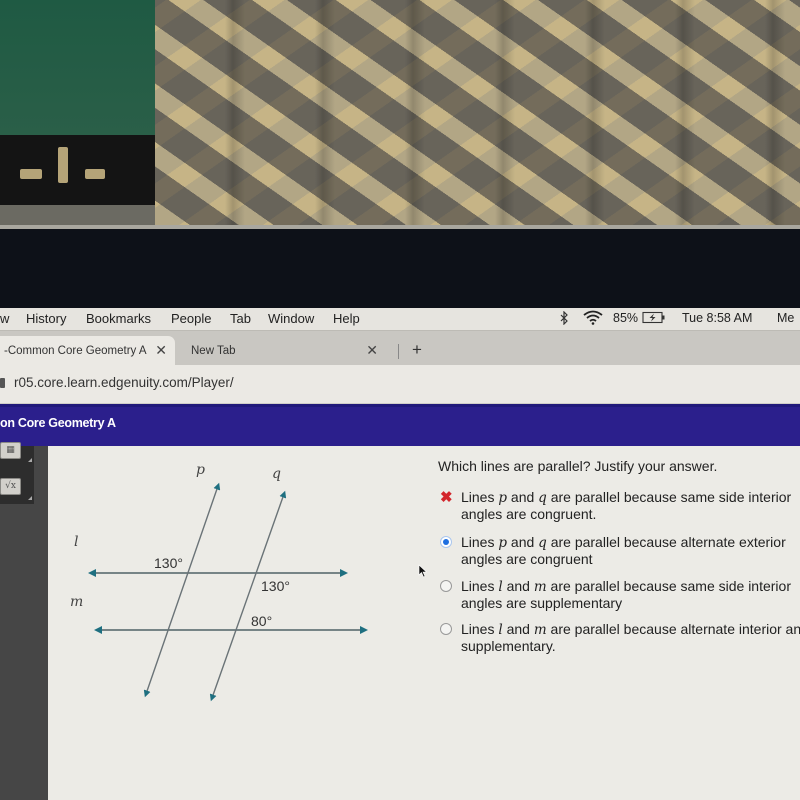  What do you see at coordinates (76, 602) in the screenshot?
I see `label-m: m` at bounding box center [76, 602].